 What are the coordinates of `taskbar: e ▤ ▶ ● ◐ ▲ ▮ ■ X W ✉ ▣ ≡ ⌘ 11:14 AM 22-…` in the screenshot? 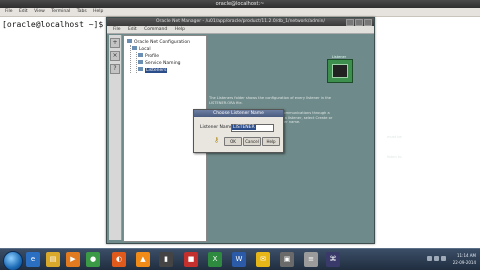 It's located at (240, 259).